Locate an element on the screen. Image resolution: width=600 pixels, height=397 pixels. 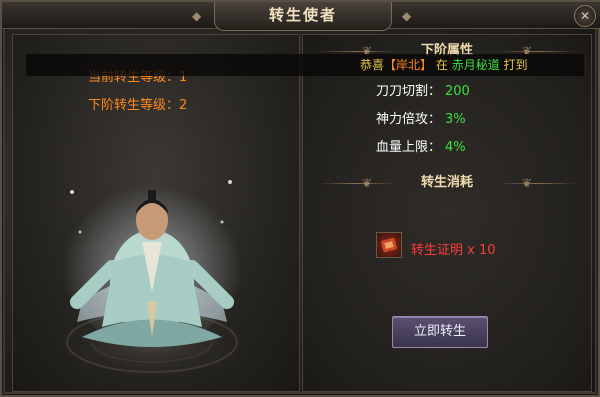
attribute-row: 血量上限： 4% is located at coordinates (421, 145).